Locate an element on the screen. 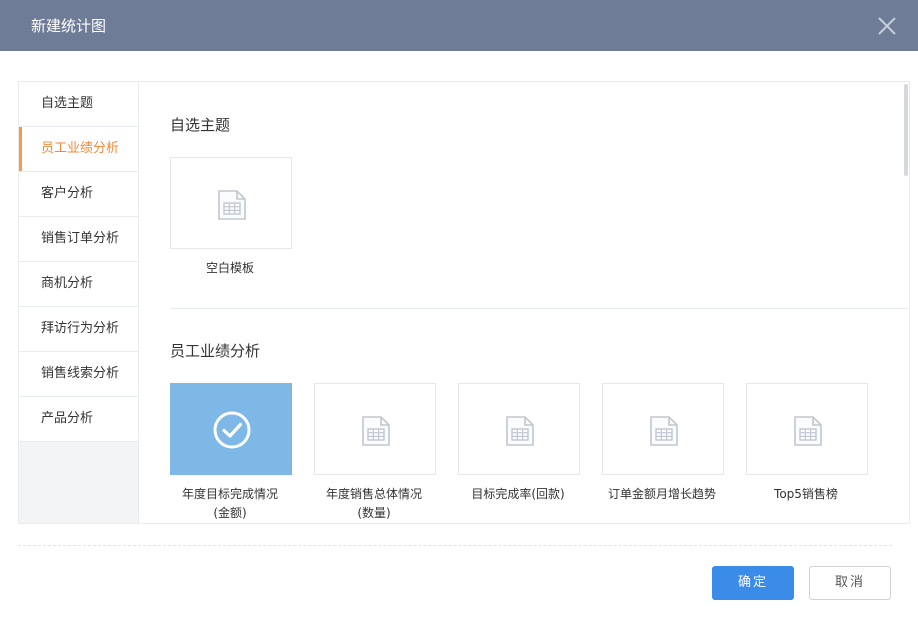 Image resolution: width=918 pixels, height=628 pixels. template-card-annual-target-amount is located at coordinates (231, 429).